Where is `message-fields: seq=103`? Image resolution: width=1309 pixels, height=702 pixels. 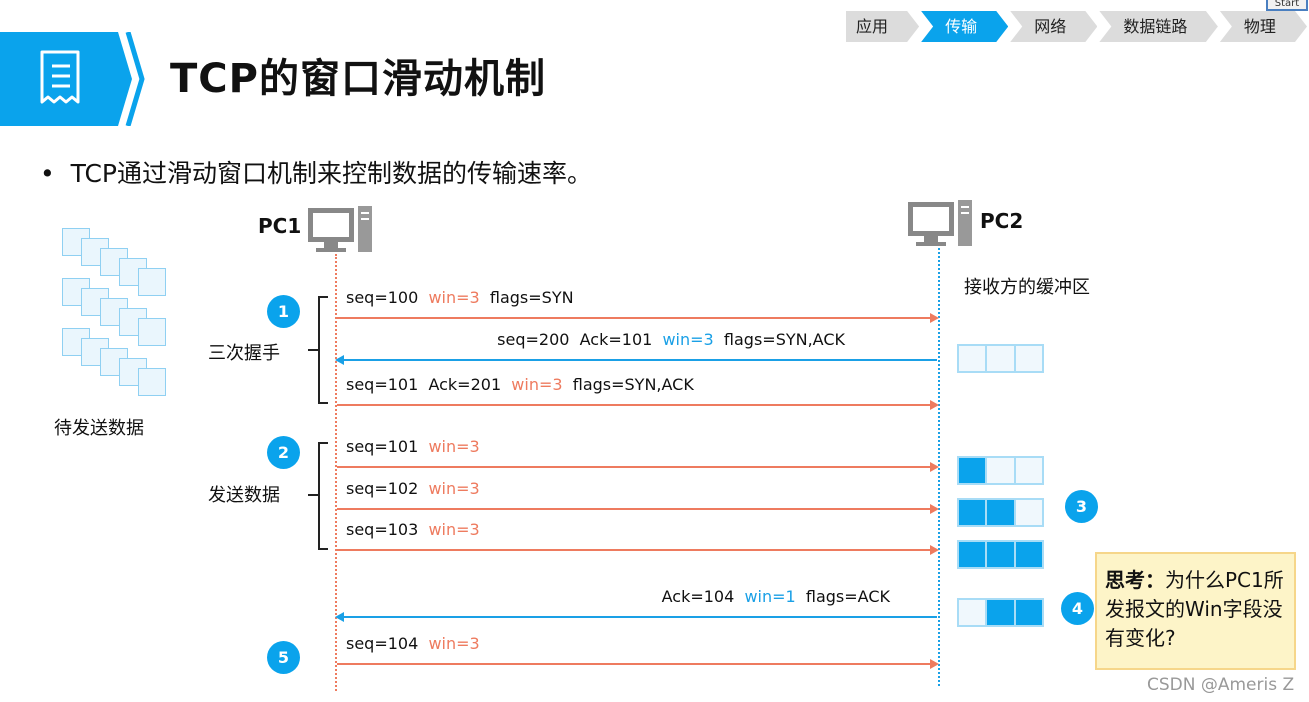 message-fields: seq=103 is located at coordinates (387, 529).